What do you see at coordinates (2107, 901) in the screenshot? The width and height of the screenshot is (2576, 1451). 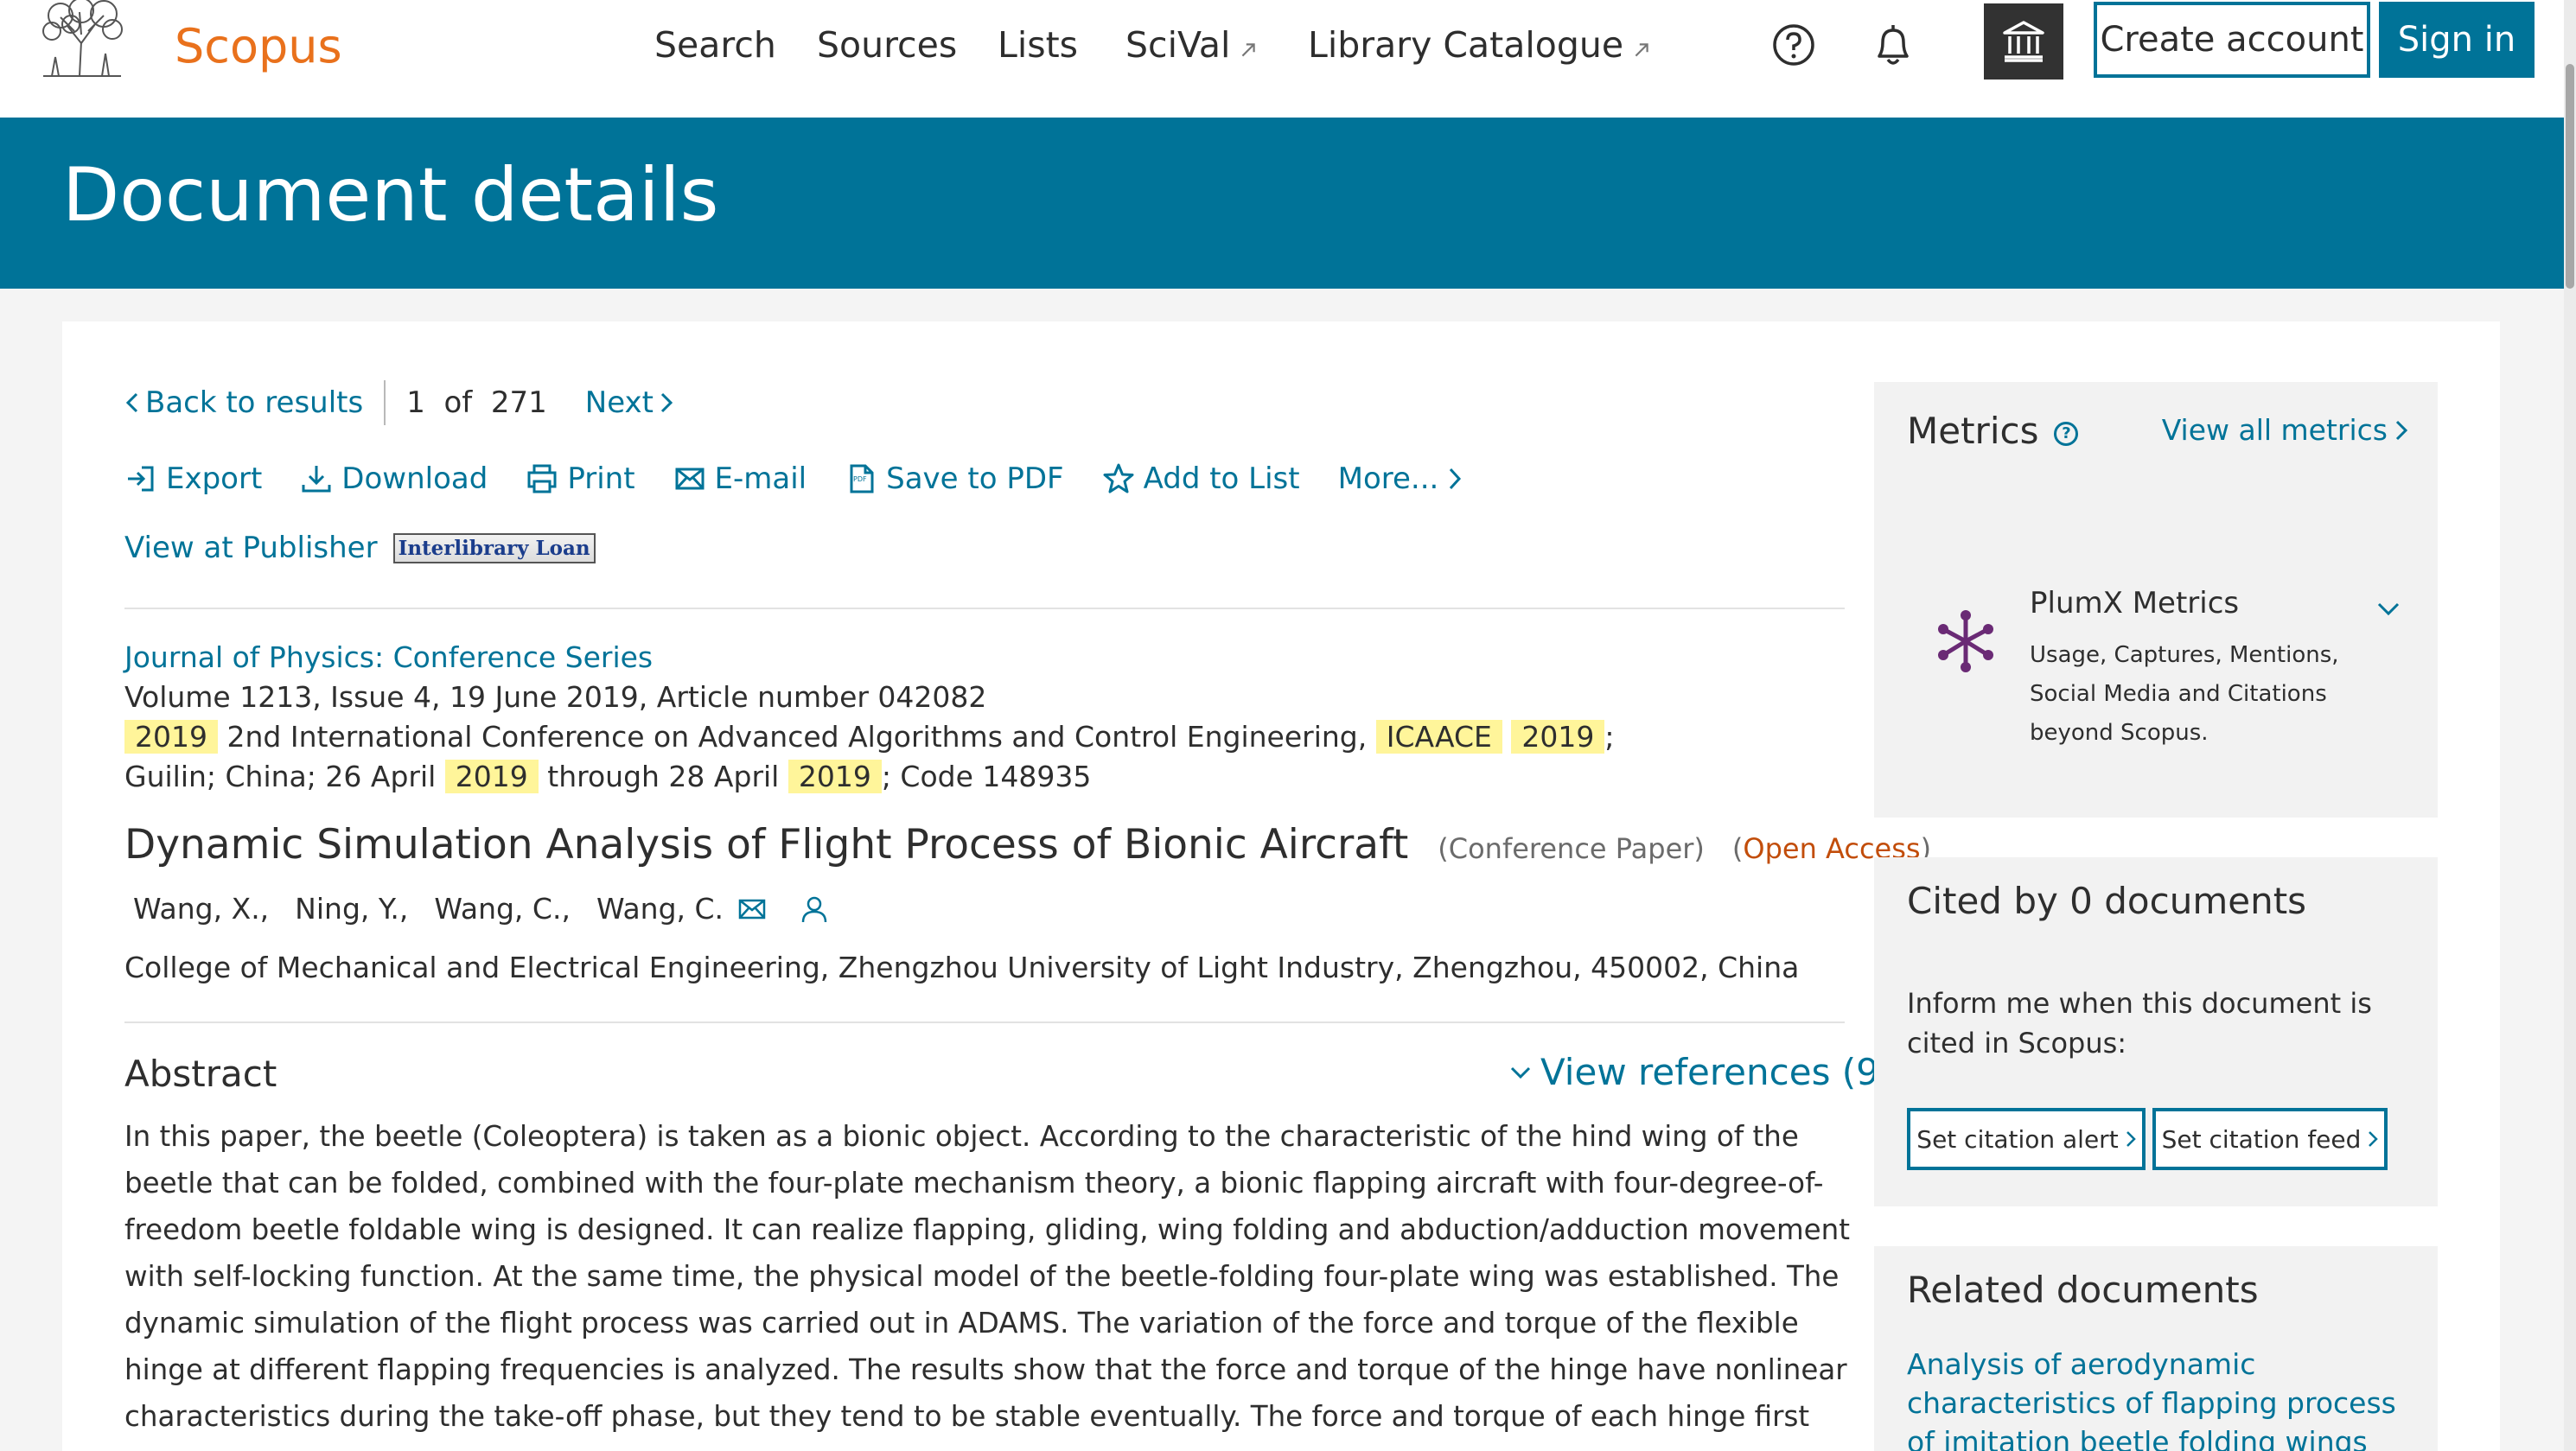 I see `cited-by-title: Cited by 0 documents` at bounding box center [2107, 901].